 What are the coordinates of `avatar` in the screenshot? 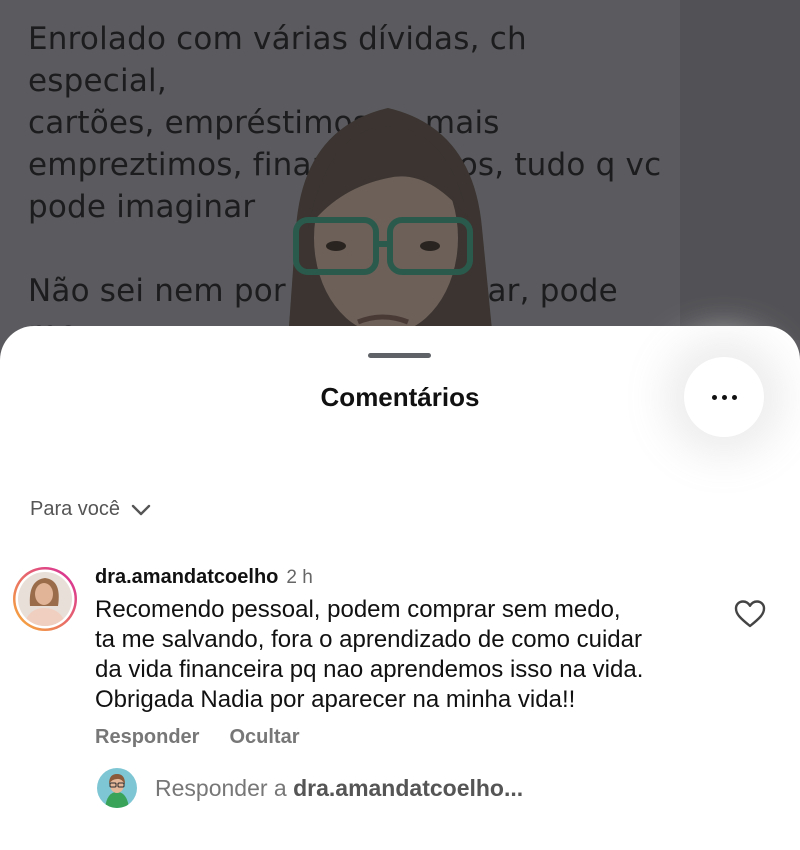 It's located at (45, 599).